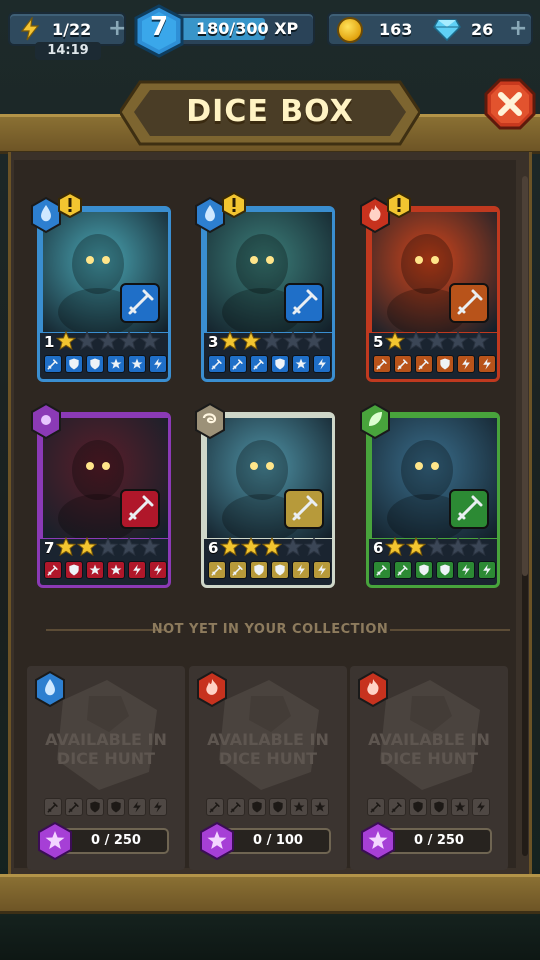  I want to click on add-currency-icon: +, so click(518, 29).